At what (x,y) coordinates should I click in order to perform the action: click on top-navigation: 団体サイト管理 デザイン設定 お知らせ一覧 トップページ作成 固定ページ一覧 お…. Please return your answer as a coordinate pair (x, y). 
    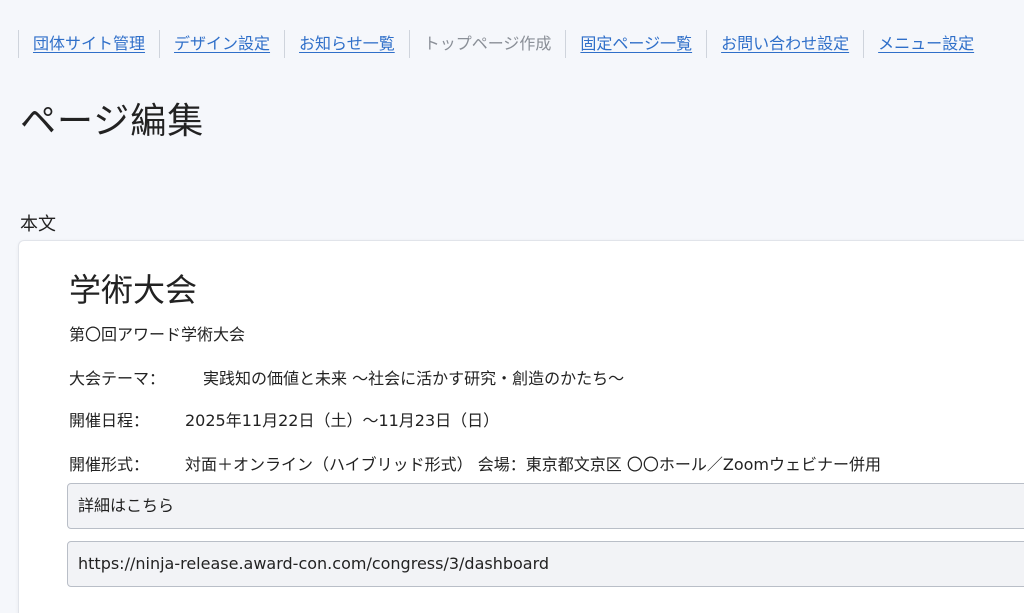
    Looking at the image, I should click on (503, 44).